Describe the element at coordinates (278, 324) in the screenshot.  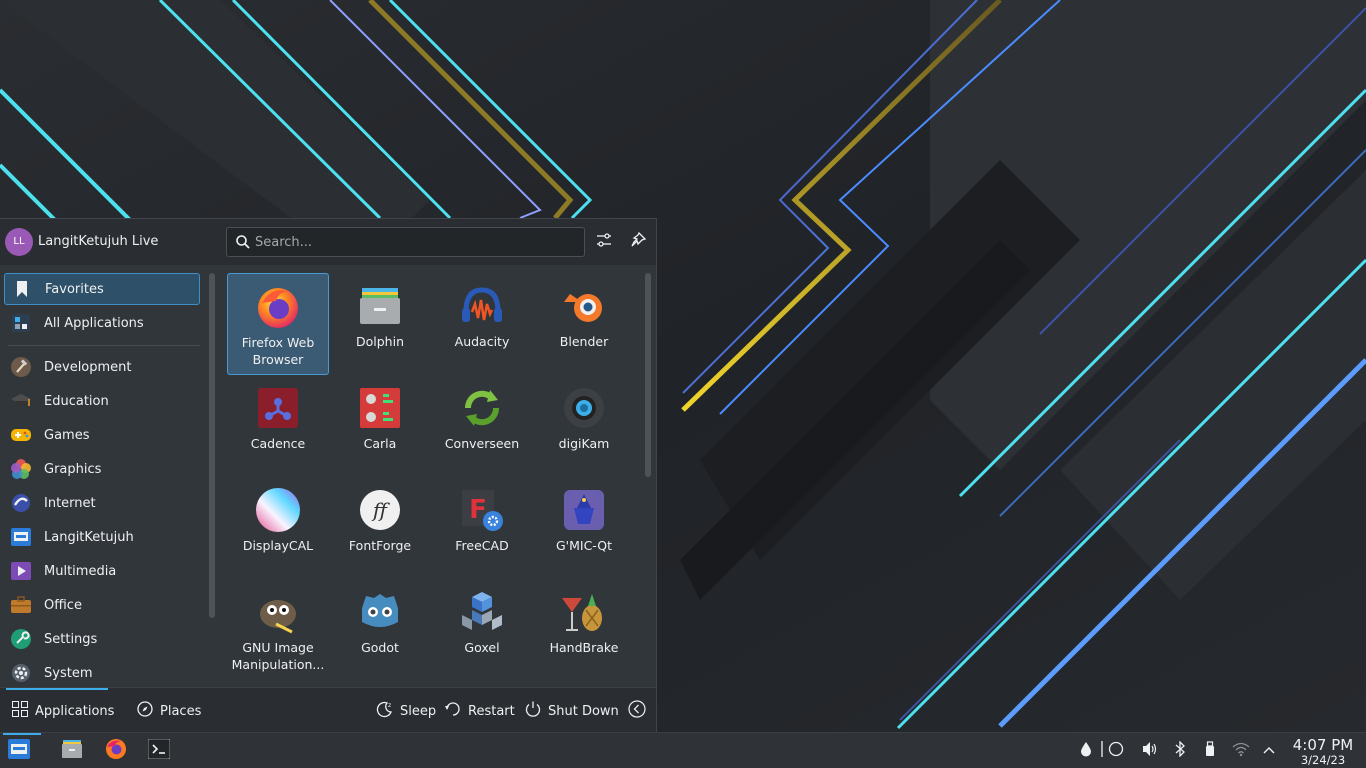
I see `app-tile-firefox: Firefox Web Browser` at that location.